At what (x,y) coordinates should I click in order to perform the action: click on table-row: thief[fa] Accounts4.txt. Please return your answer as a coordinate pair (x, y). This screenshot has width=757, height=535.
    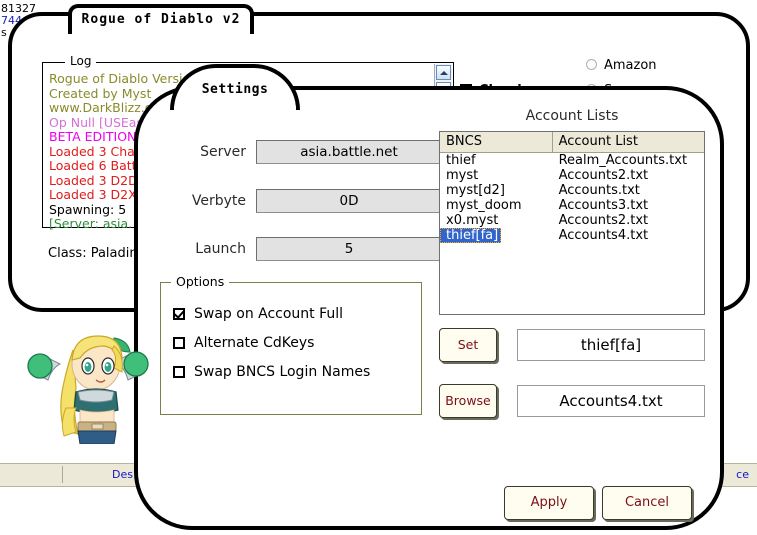
    Looking at the image, I should click on (572, 235).